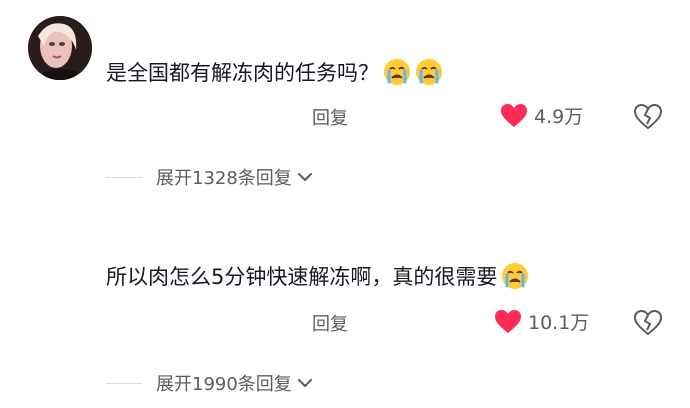 The image size is (690, 408). What do you see at coordinates (274, 73) in the screenshot?
I see `comment-text: 是全国都有解冻肉的任务吗？` at bounding box center [274, 73].